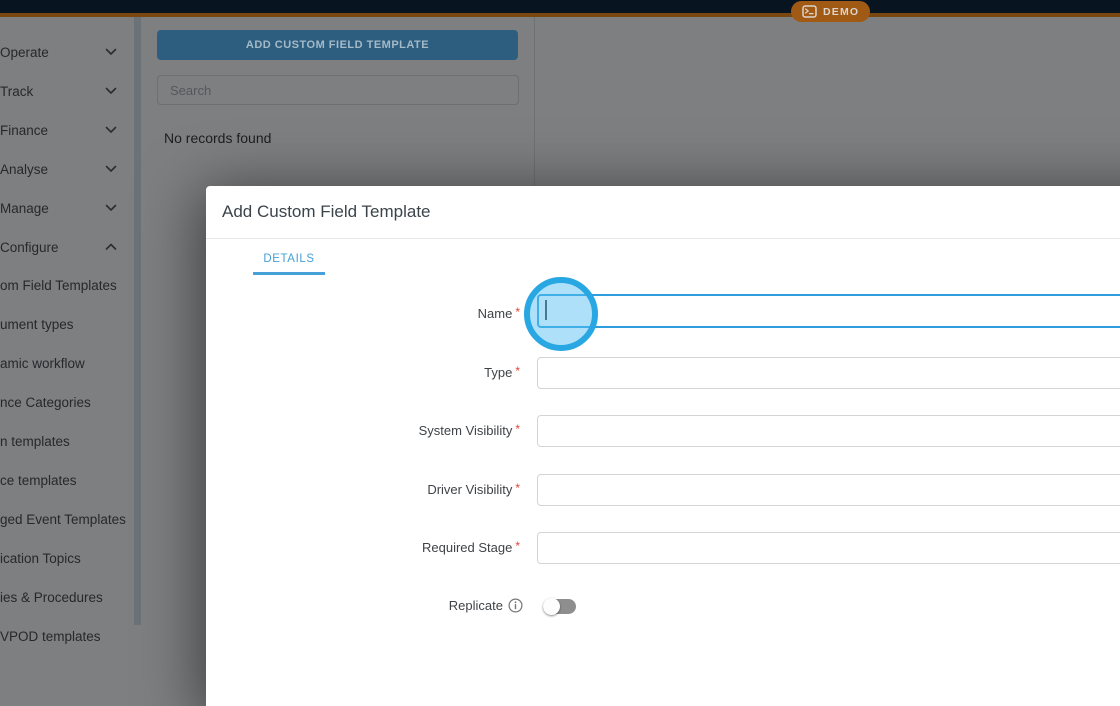 Image resolution: width=1120 pixels, height=706 pixels. Describe the element at coordinates (51, 598) in the screenshot. I see `sidebar-subitem-policies-procedures: ies & Procedures` at that location.